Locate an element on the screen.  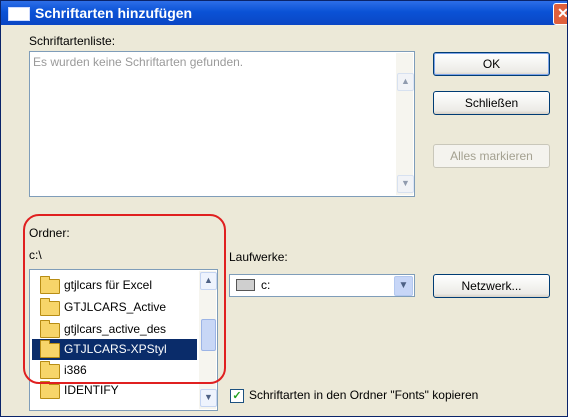
fontlist-label-text: Schriftartenliste: is located at coordinates (72, 41).